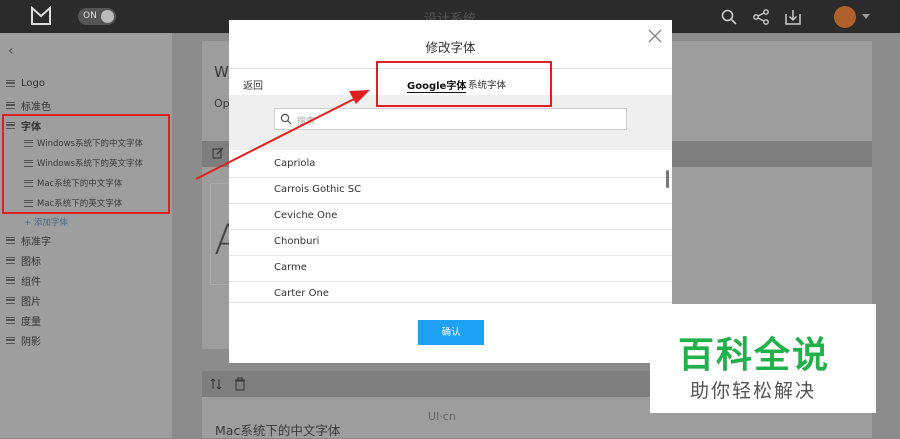 This screenshot has width=900, height=439. I want to click on watermark-subtitle: 助你轻松解决, so click(753, 391).